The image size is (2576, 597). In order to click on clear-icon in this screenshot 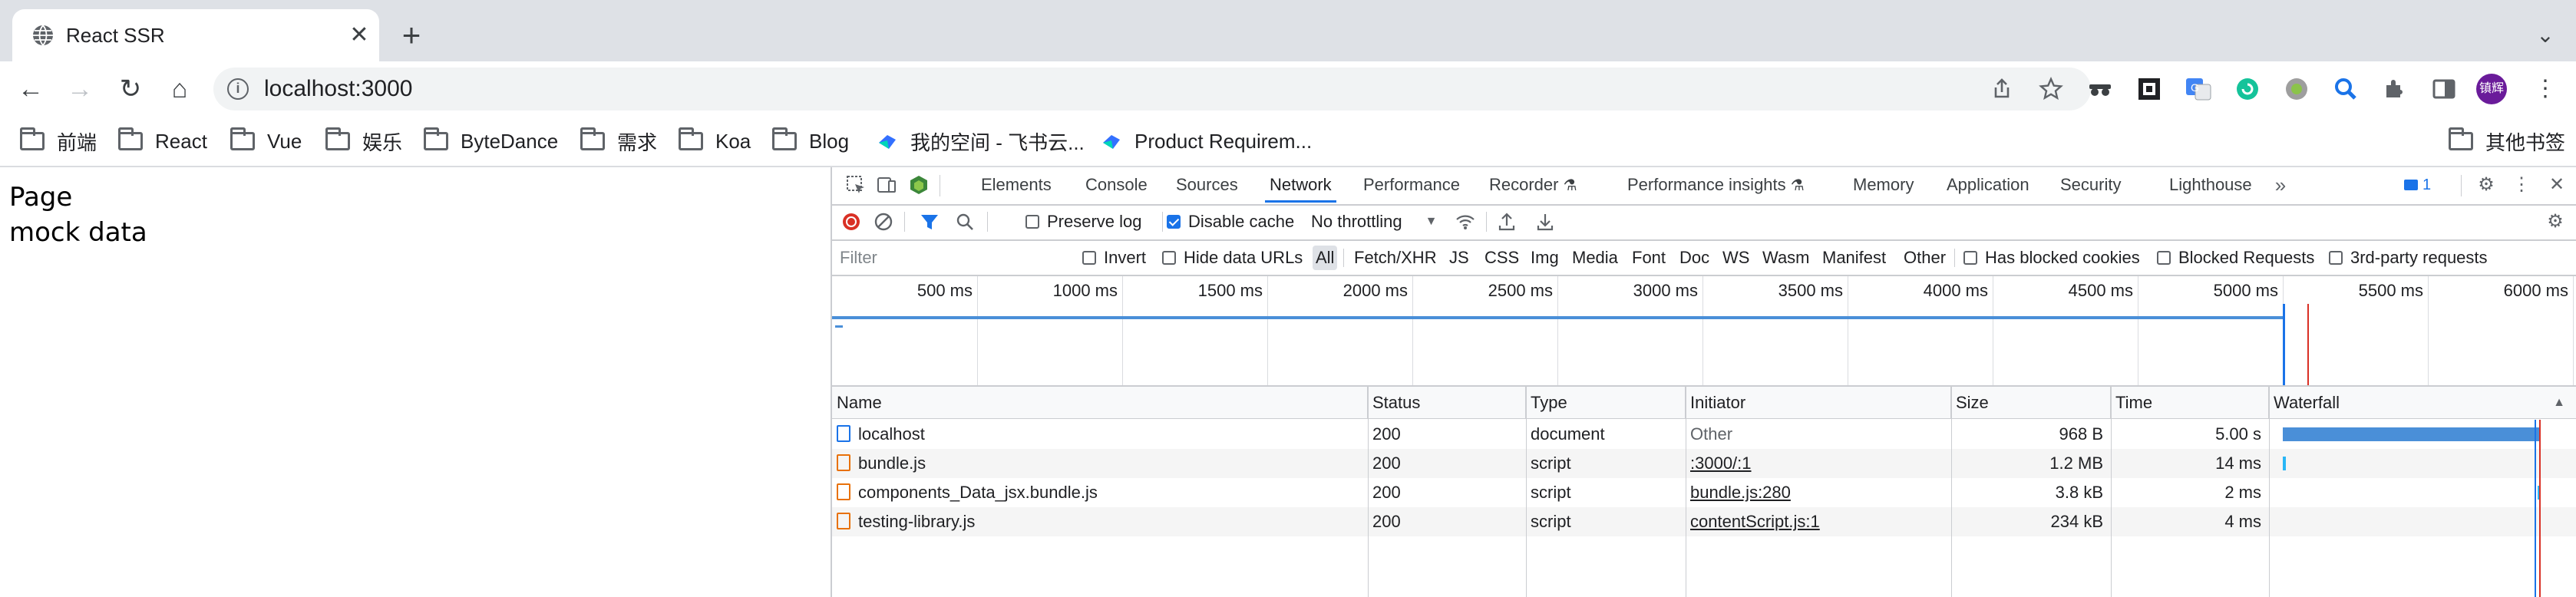, I will do `click(883, 222)`.